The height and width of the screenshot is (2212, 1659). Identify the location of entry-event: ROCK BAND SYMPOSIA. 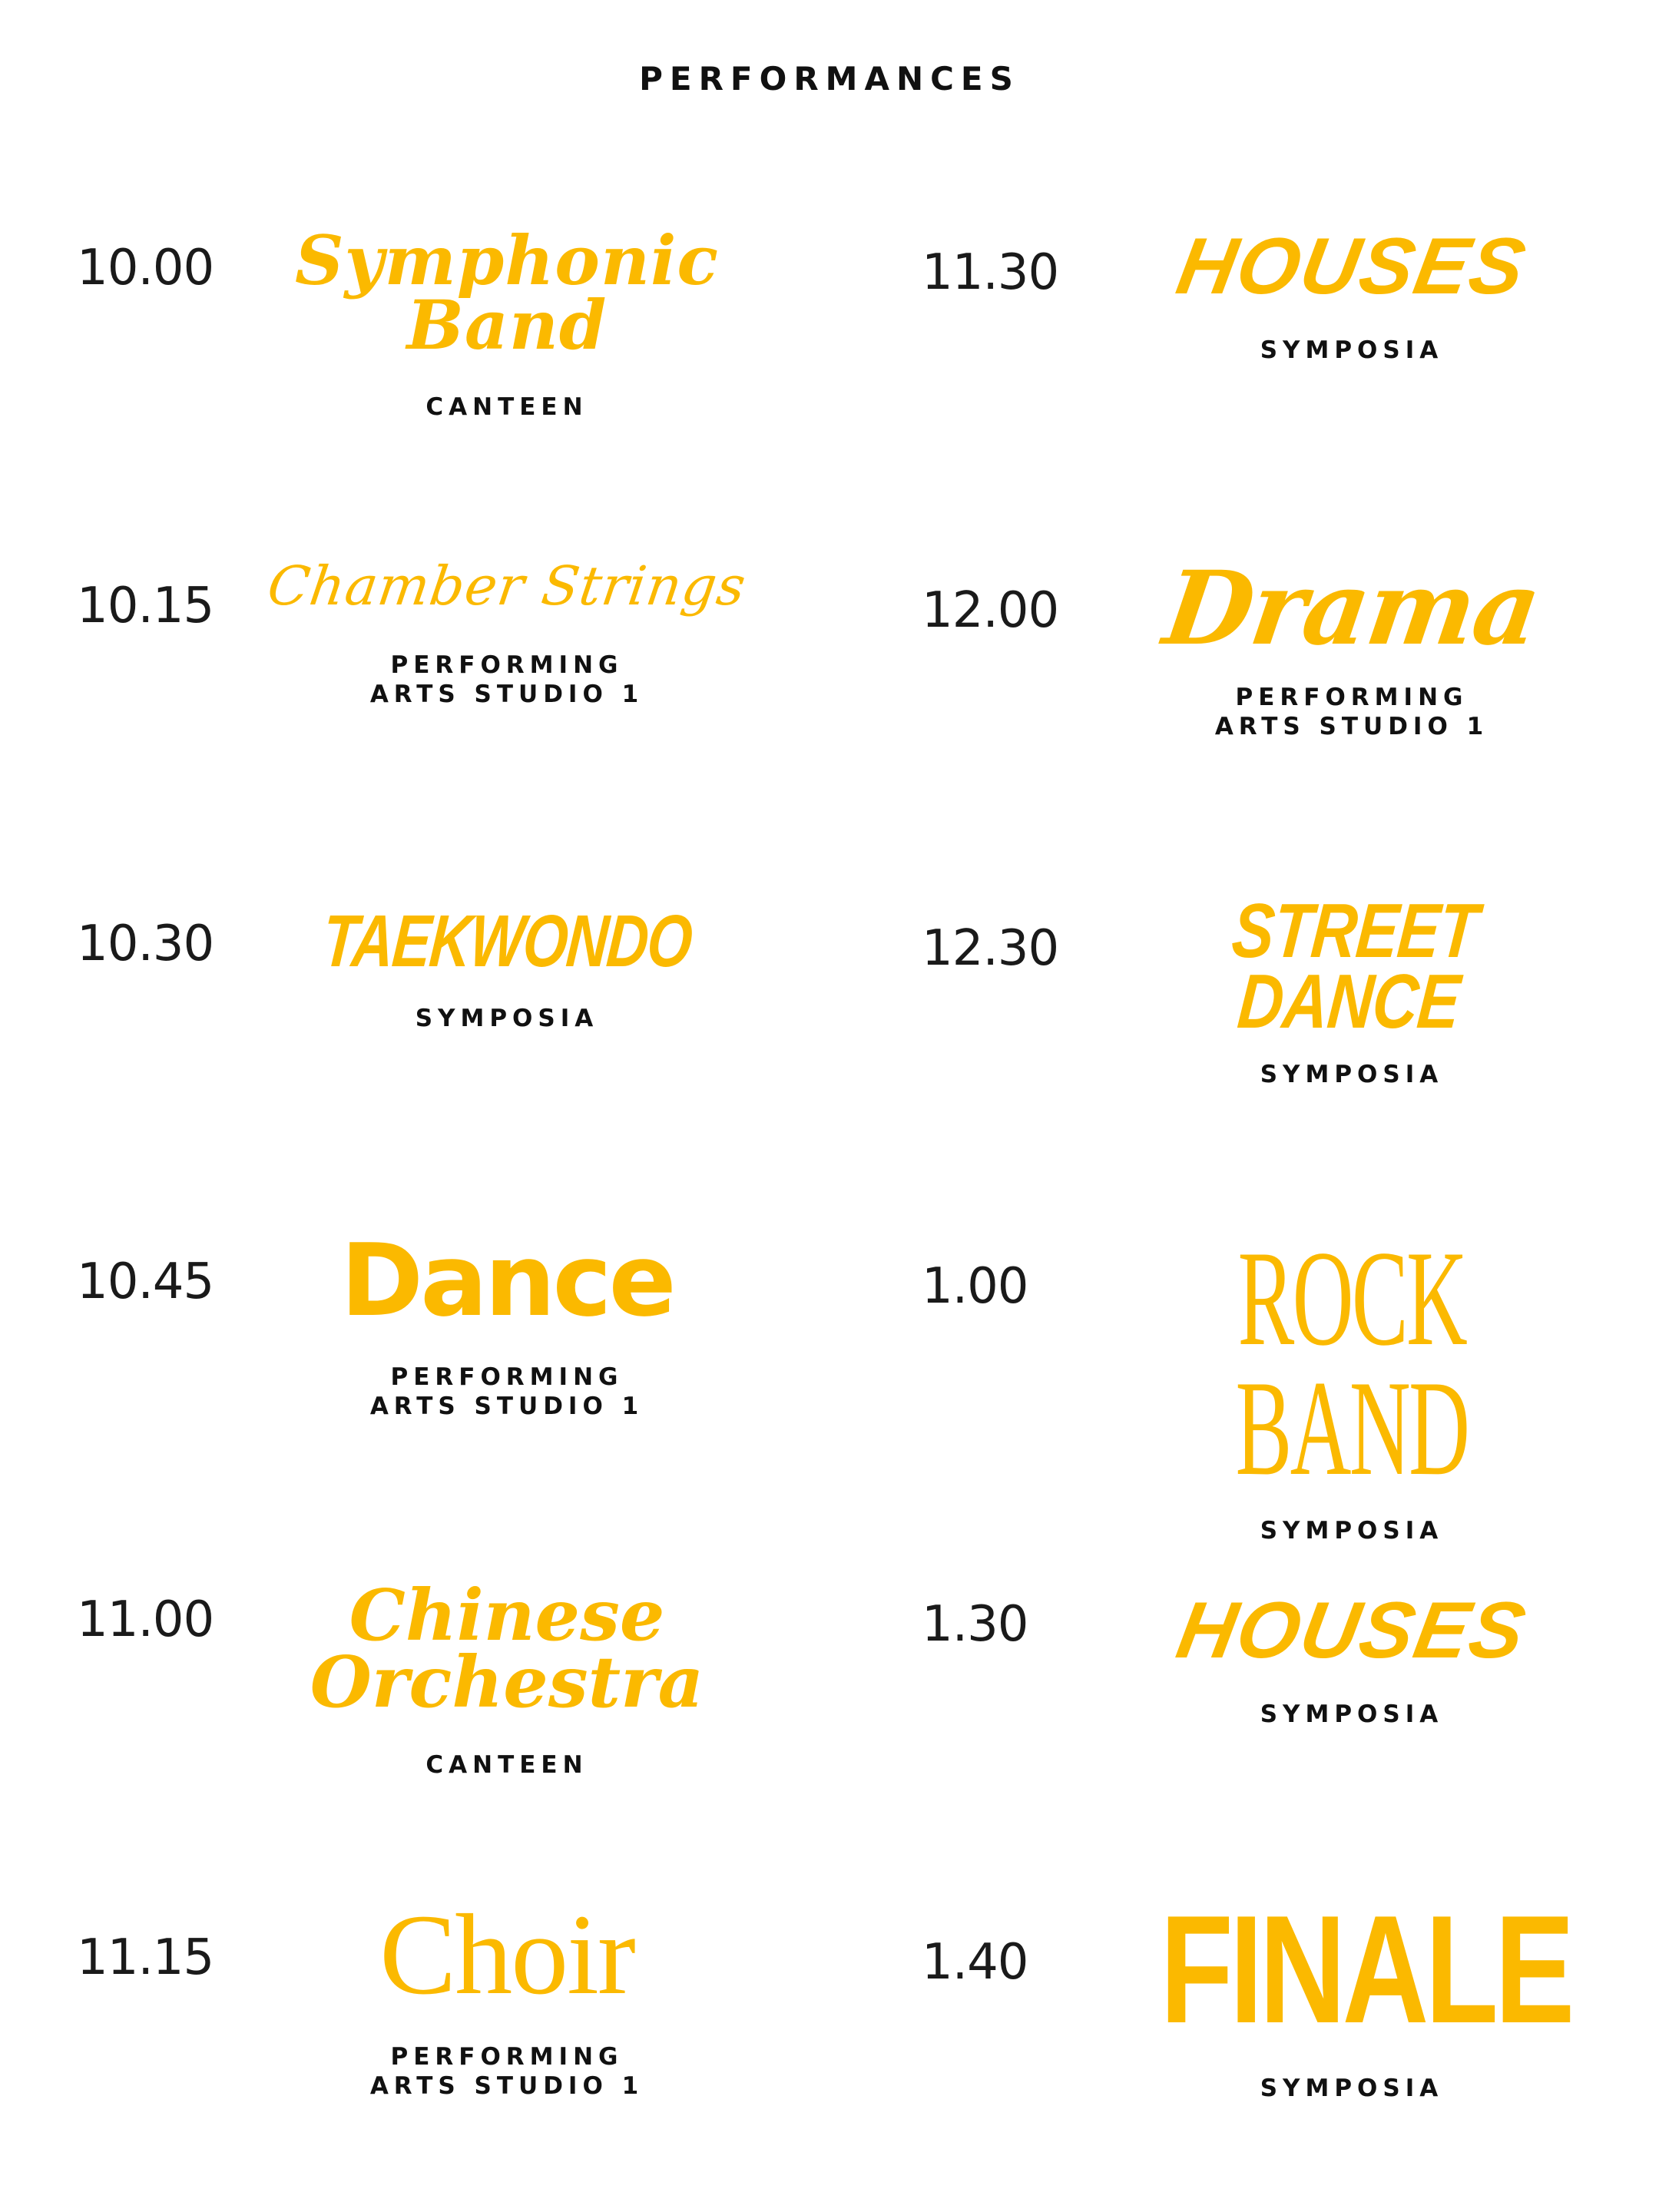
(1352, 1384).